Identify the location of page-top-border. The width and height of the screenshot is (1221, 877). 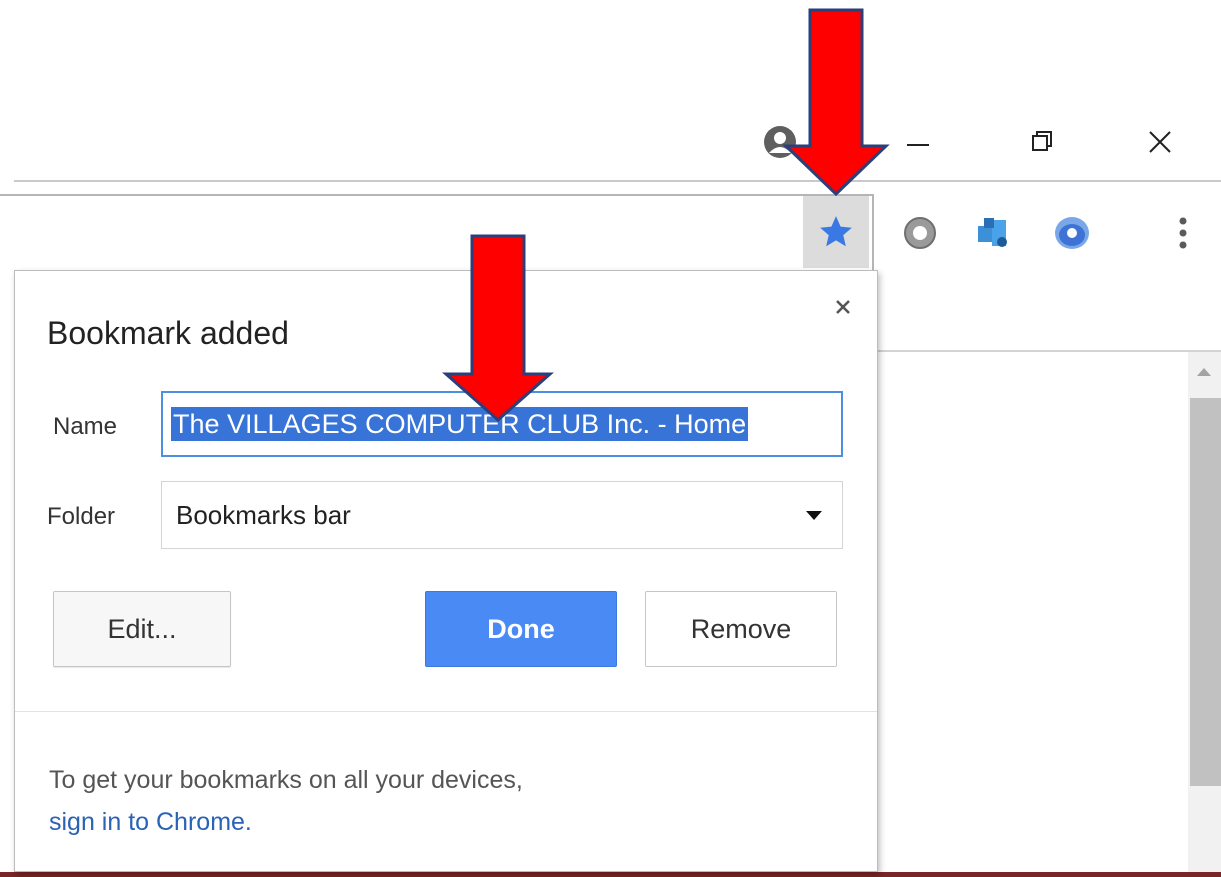
(1047, 351).